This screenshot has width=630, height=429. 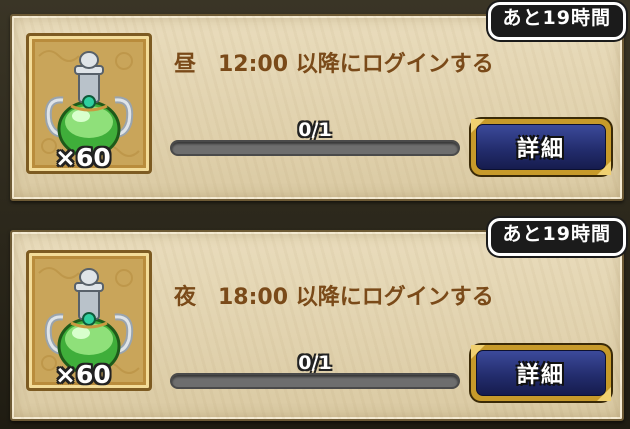 What do you see at coordinates (334, 297) in the screenshot?
I see `mission-description: 夜 18:00 以降にログインする` at bounding box center [334, 297].